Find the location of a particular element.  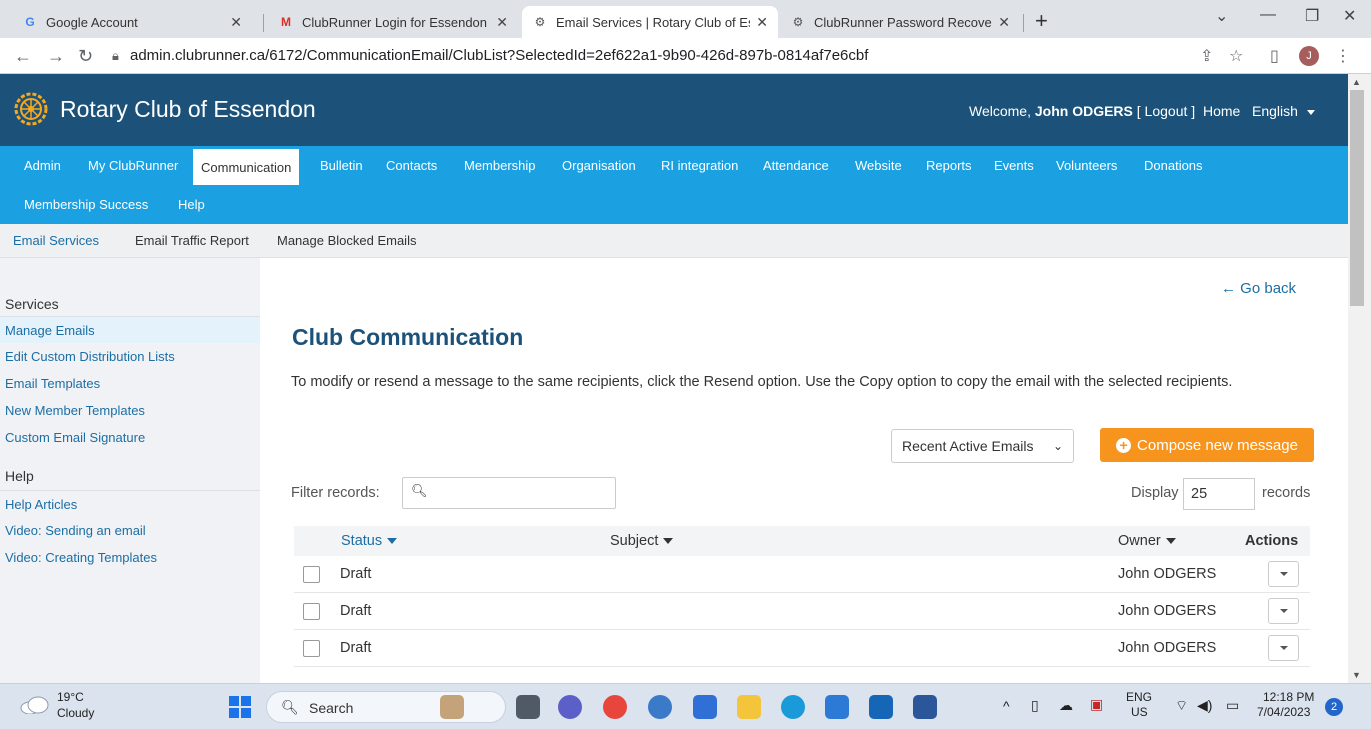

reload-icon: ↻ is located at coordinates (85, 56).